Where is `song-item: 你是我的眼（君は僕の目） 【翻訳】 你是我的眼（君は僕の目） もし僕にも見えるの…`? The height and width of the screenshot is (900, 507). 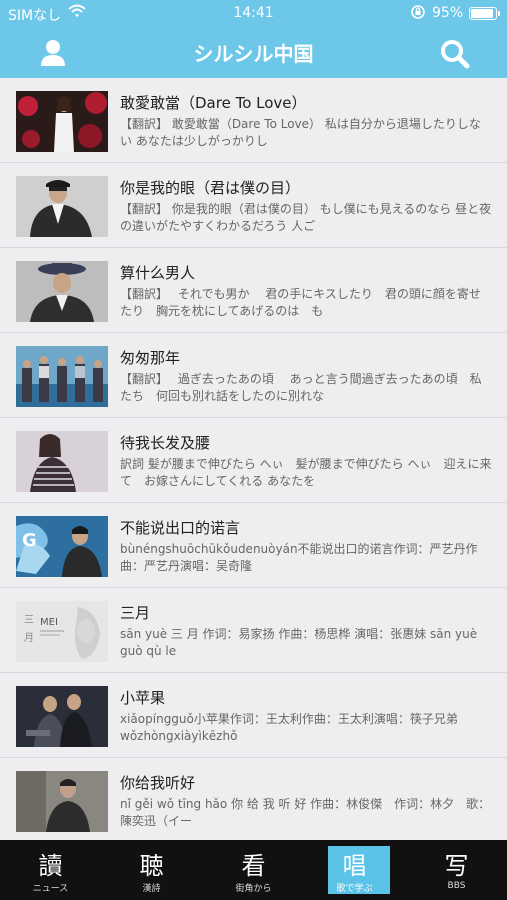
song-item: 你是我的眼（君は僕の目） 【翻訳】 你是我的眼（君は僕の目） もし僕にも見えるの… is located at coordinates (253, 205).